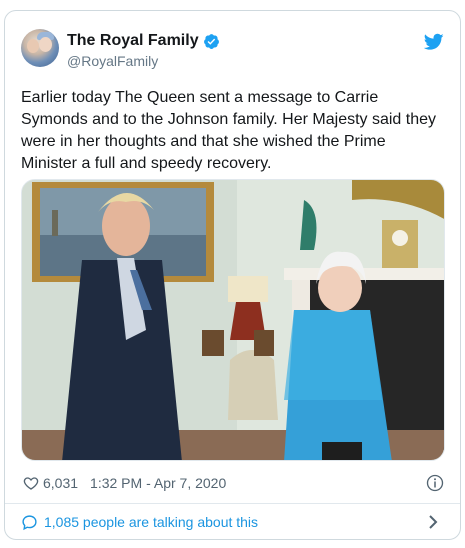 The image size is (465, 548). I want to click on info-icon, so click(435, 483).